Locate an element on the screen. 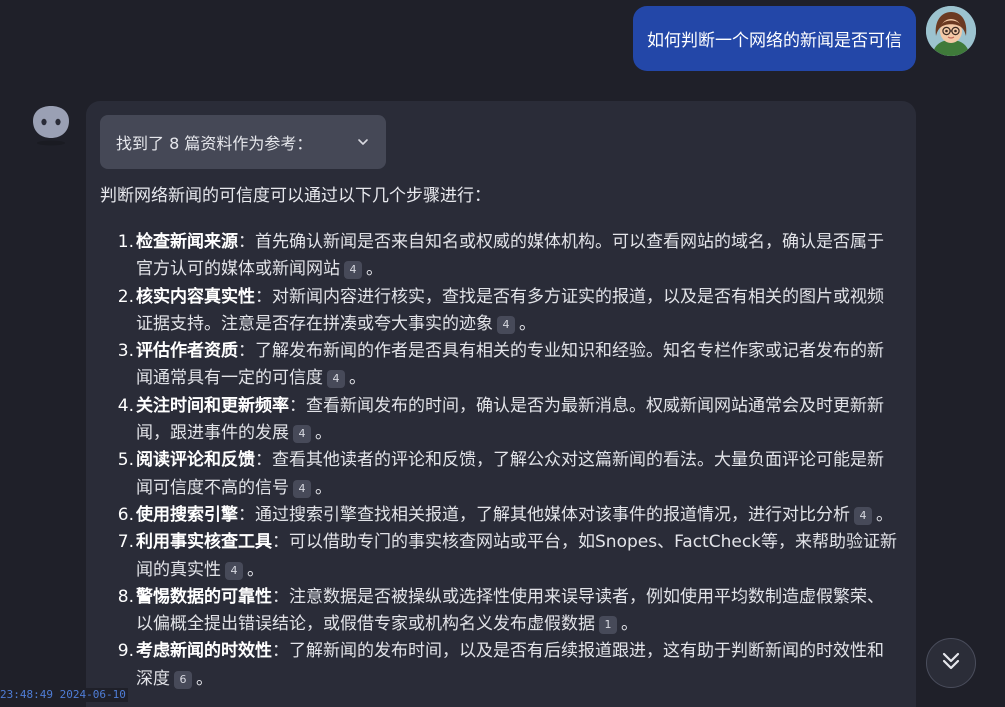  citation-badge: 6 is located at coordinates (183, 679).